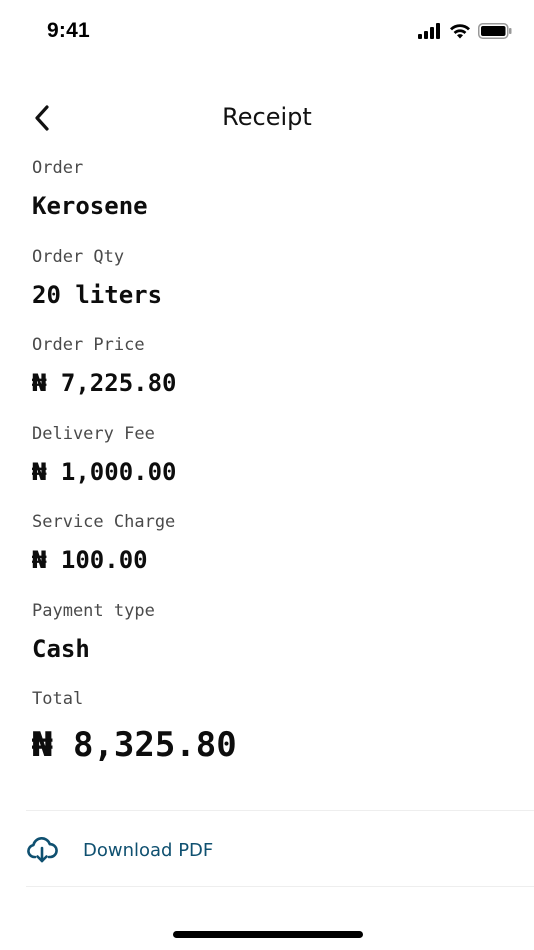 Image resolution: width=534 pixels, height=950 pixels. What do you see at coordinates (93, 433) in the screenshot?
I see `delivery-fee-label: Delivery Fee` at bounding box center [93, 433].